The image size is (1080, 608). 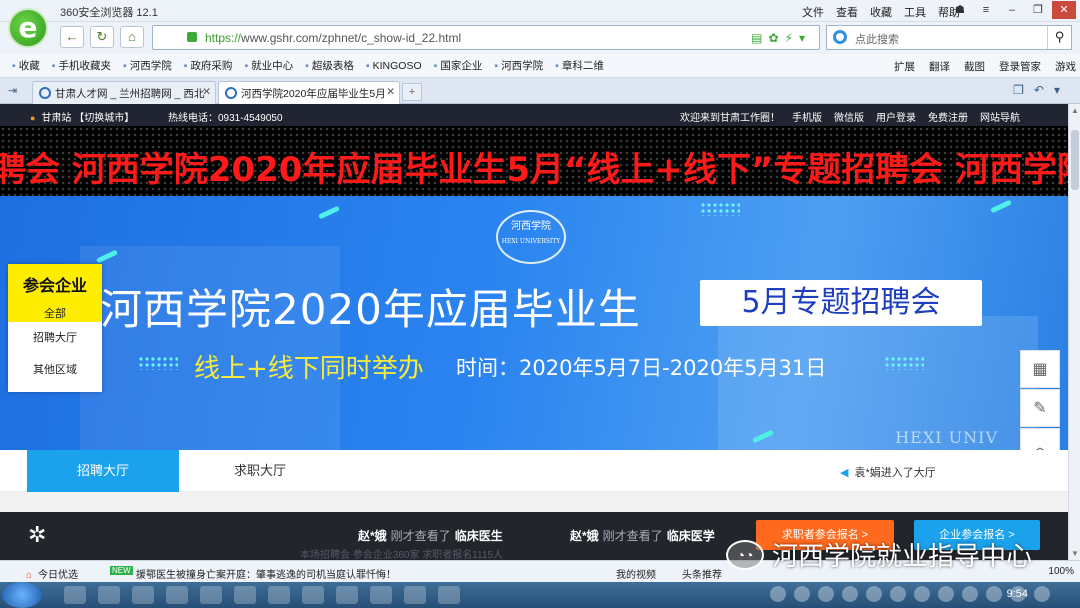 What do you see at coordinates (208, 65) in the screenshot?
I see `fav-item: 政府采购` at bounding box center [208, 65].